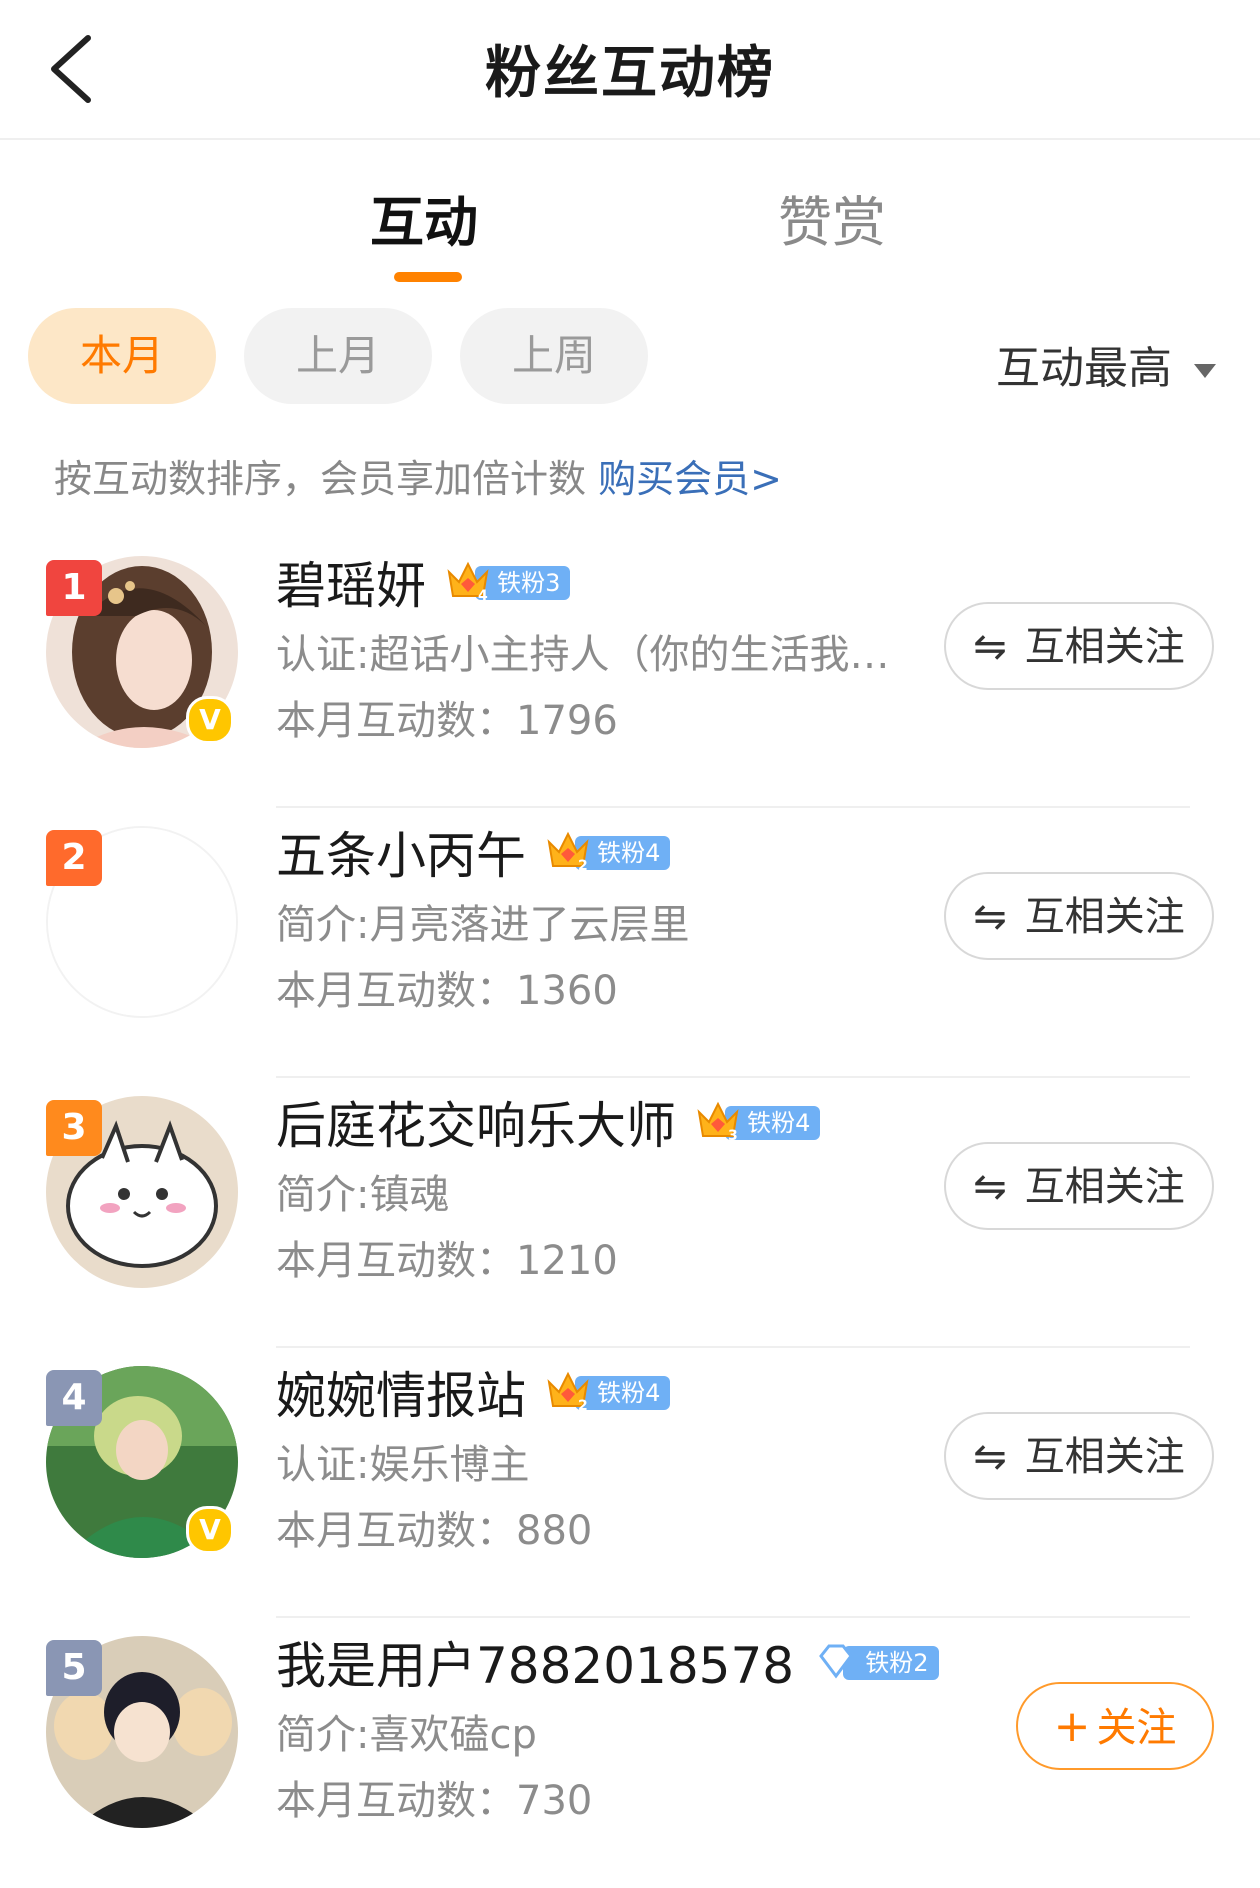  I want to click on rank-badge: 2, so click(74, 858).